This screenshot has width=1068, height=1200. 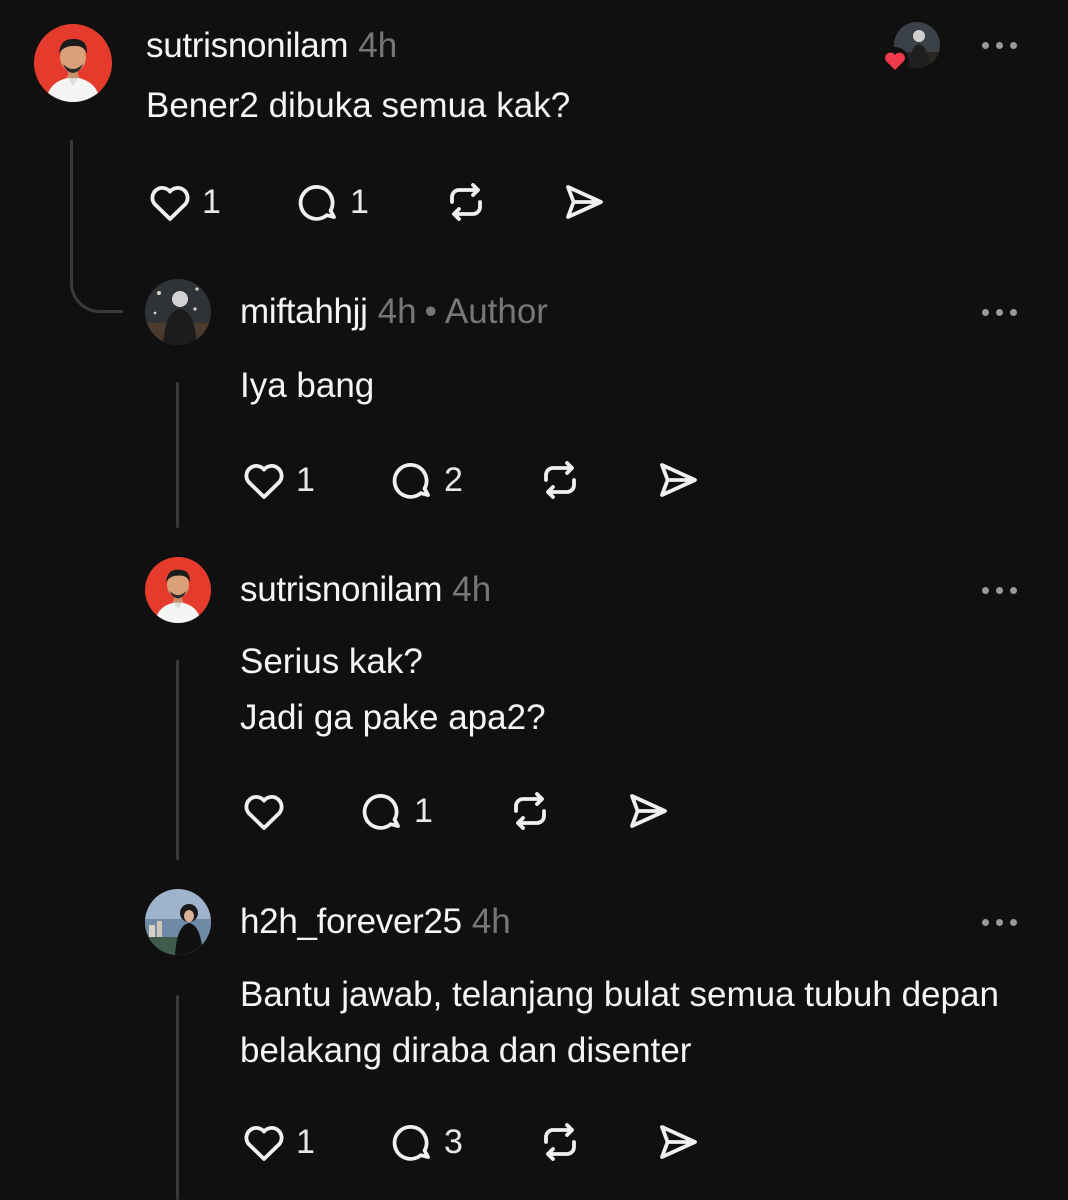 I want to click on action-bar: 1 1, so click(x=377, y=202).